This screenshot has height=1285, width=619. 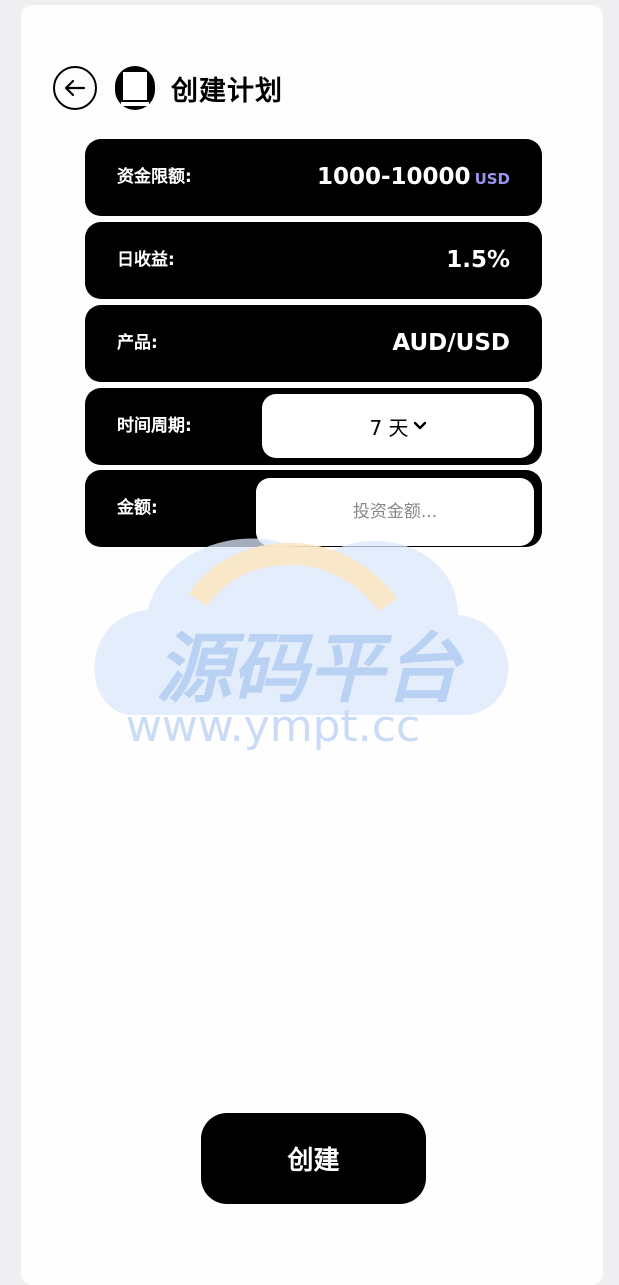 I want to click on fund-limit-unit: USD, so click(x=492, y=179).